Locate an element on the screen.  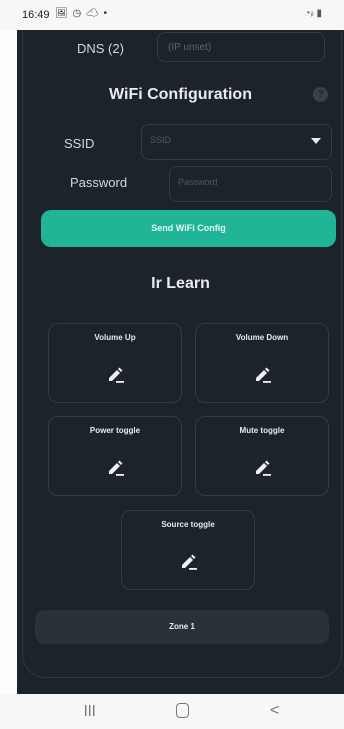
ir-button-label: Power toggle is located at coordinates (115, 430).